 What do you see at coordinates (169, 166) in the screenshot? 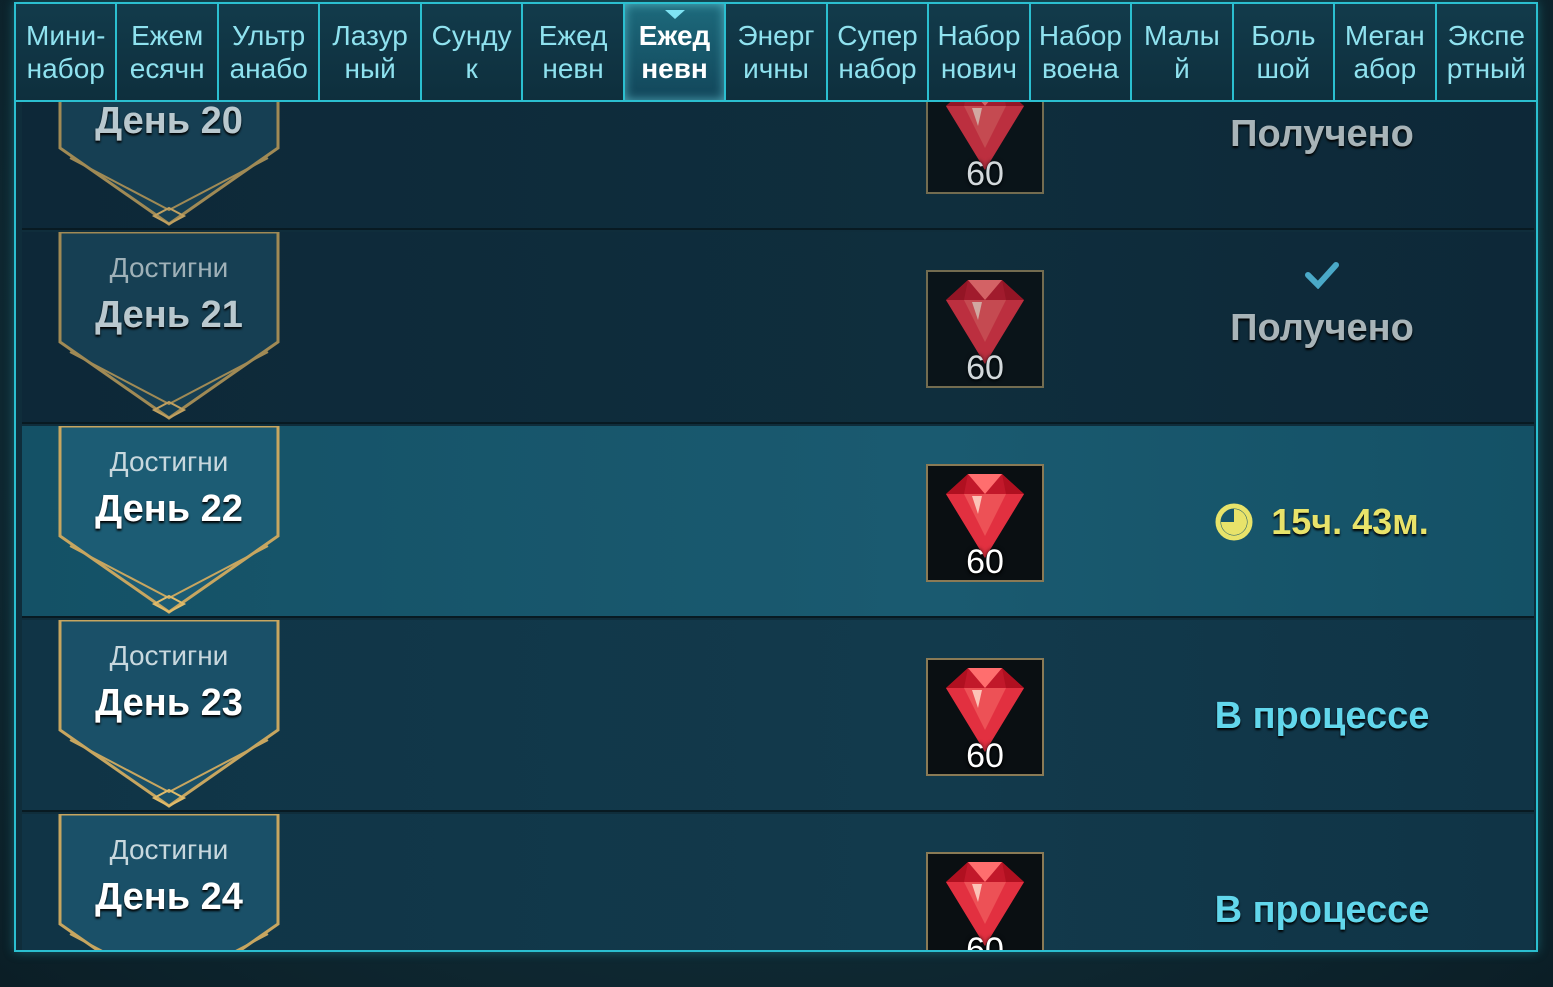
I see `day-badge: День 20` at bounding box center [169, 166].